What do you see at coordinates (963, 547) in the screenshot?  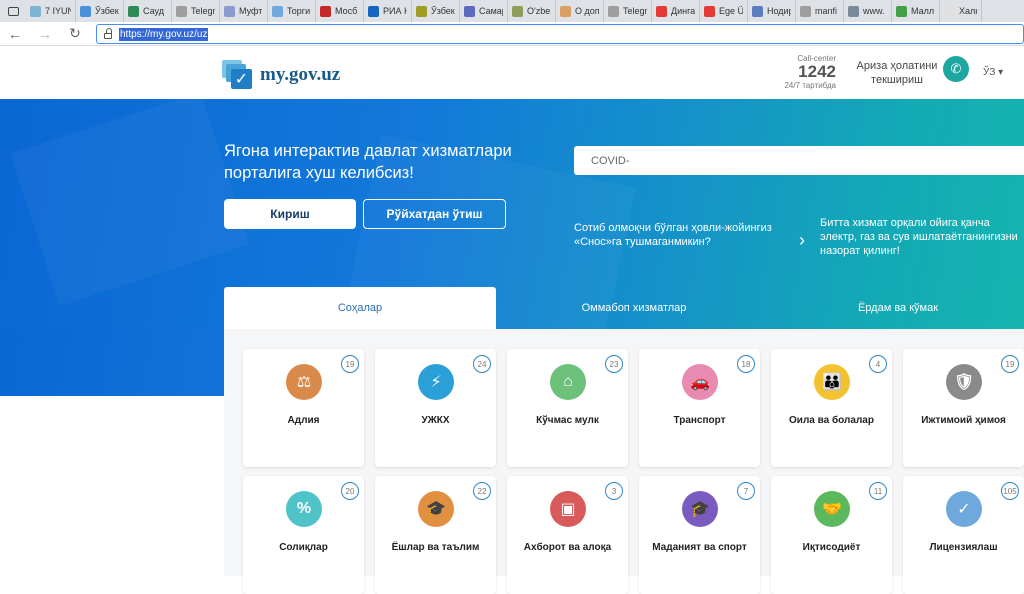 I see `category-label: Лицензиялаш` at bounding box center [963, 547].